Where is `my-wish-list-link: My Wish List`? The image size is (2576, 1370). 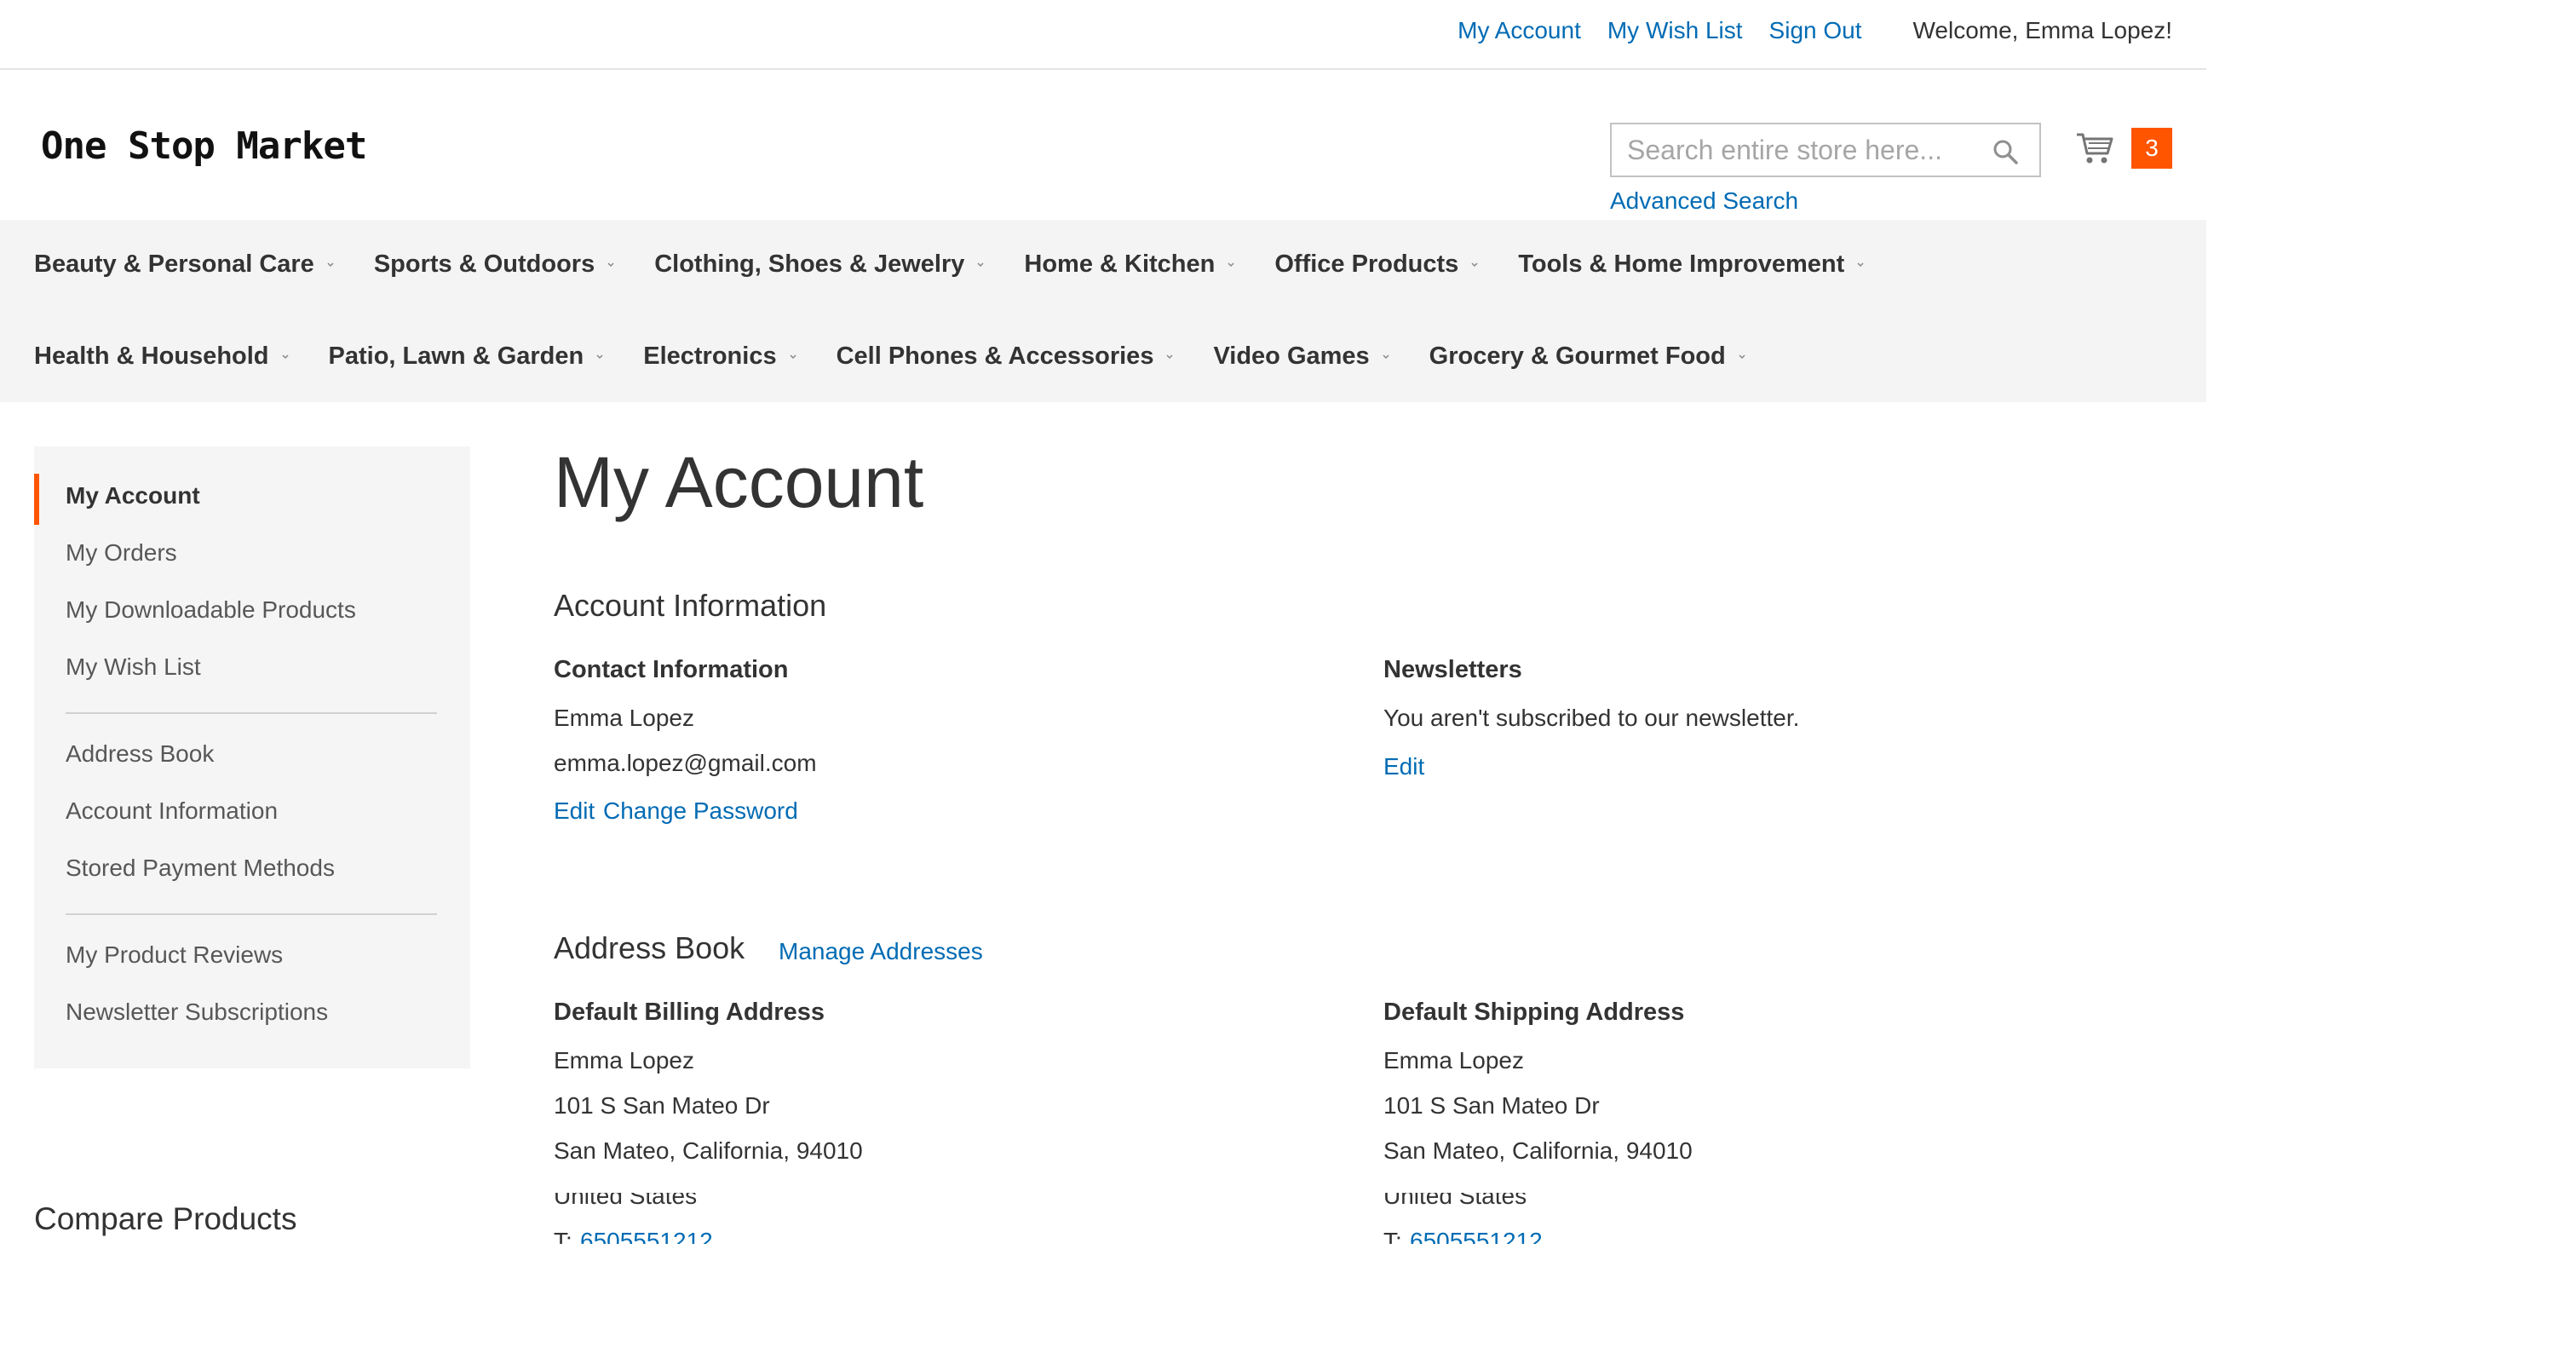
my-wish-list-link: My Wish List is located at coordinates (1675, 31).